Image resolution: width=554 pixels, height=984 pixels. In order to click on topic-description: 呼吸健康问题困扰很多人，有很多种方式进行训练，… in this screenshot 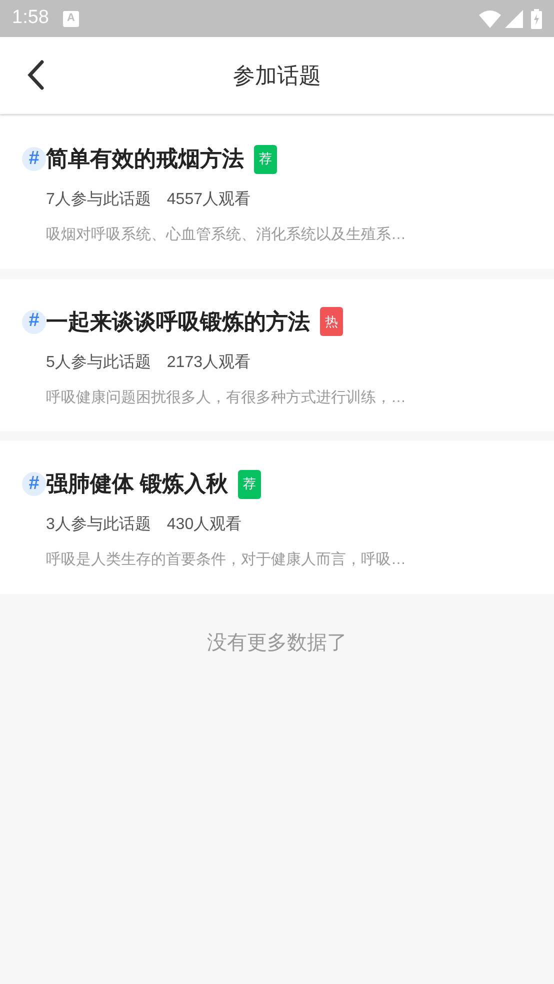, I will do `click(226, 398)`.